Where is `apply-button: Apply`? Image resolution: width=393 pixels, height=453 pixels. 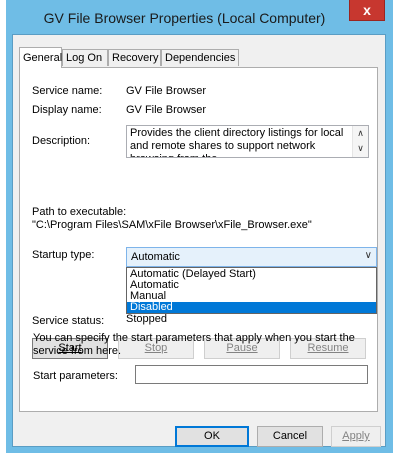
apply-button: Apply is located at coordinates (356, 436).